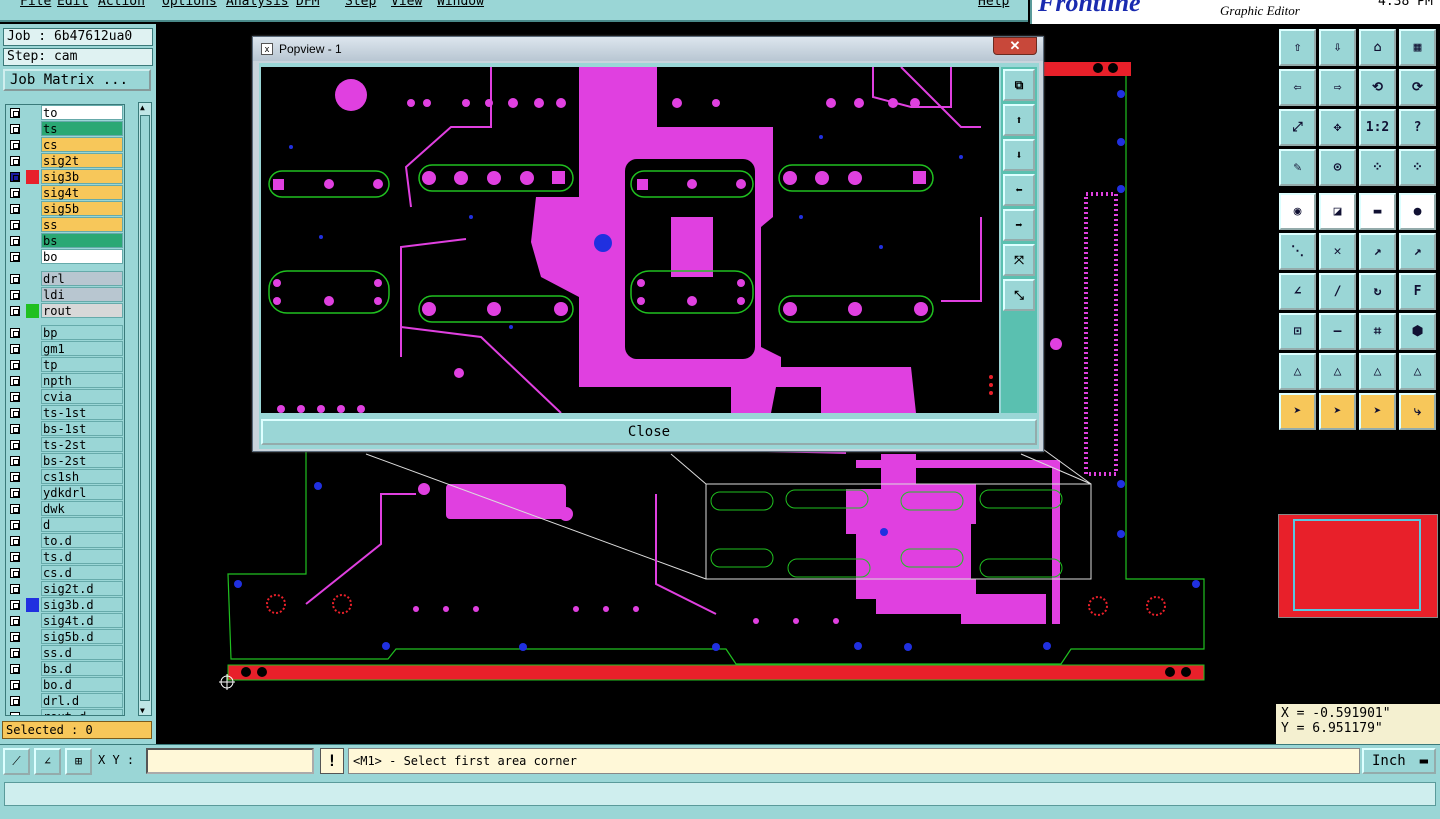 The width and height of the screenshot is (1440, 819). What do you see at coordinates (82, 712) in the screenshot?
I see `layer-name: rout.d` at bounding box center [82, 712].